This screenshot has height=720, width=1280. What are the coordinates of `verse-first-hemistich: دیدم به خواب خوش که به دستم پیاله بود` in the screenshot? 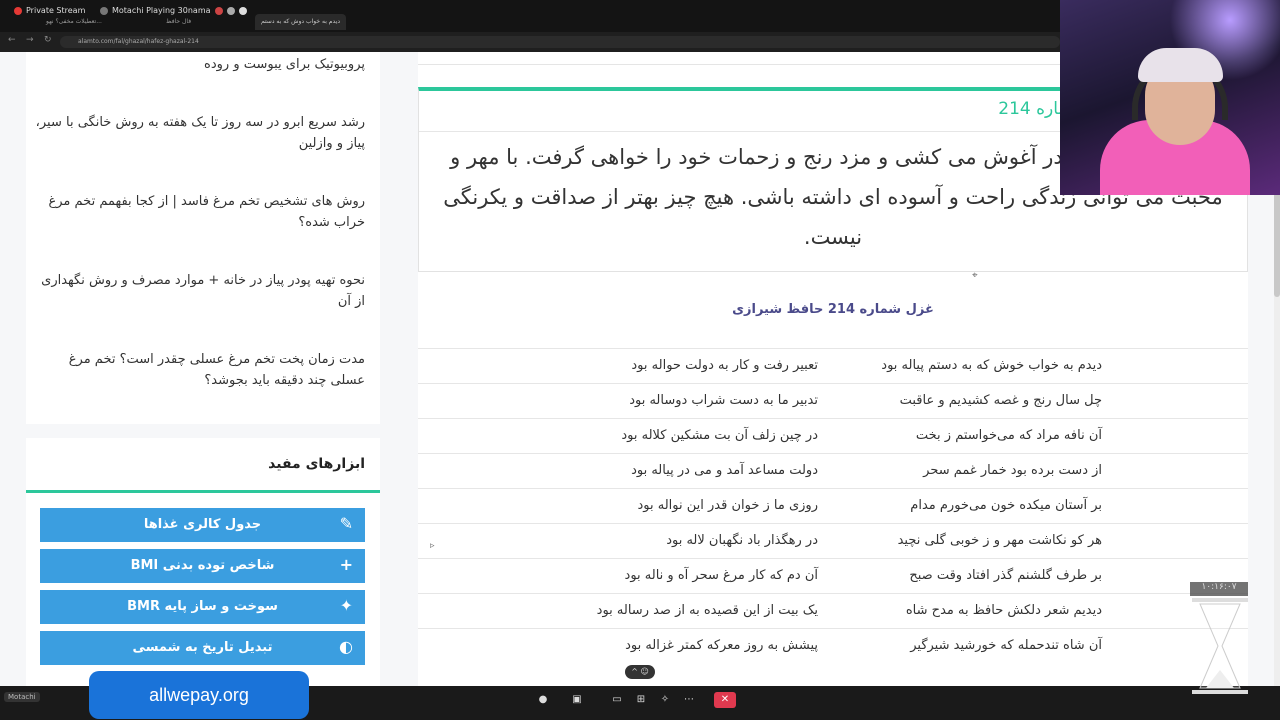 It's located at (991, 365).